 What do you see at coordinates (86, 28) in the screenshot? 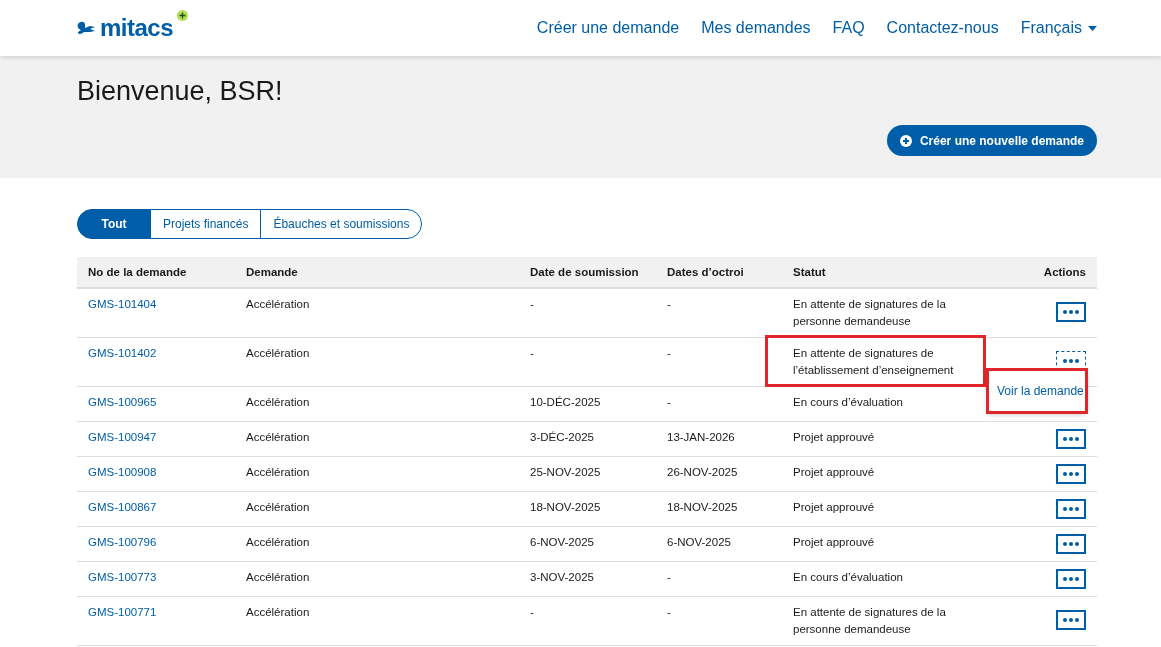
I see `logo-icon` at bounding box center [86, 28].